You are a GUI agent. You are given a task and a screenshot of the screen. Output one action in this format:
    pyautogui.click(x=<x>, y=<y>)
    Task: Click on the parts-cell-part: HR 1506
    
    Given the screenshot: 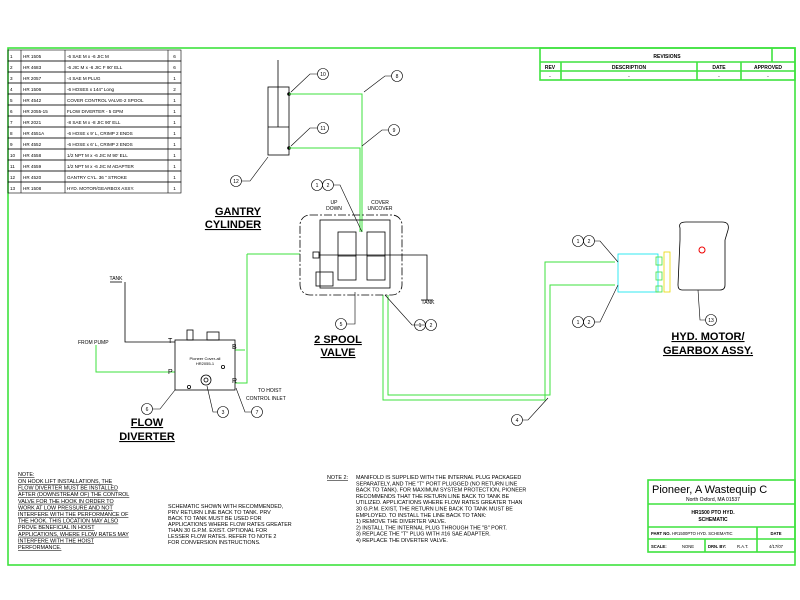 What is the action you would take?
    pyautogui.click(x=32, y=89)
    